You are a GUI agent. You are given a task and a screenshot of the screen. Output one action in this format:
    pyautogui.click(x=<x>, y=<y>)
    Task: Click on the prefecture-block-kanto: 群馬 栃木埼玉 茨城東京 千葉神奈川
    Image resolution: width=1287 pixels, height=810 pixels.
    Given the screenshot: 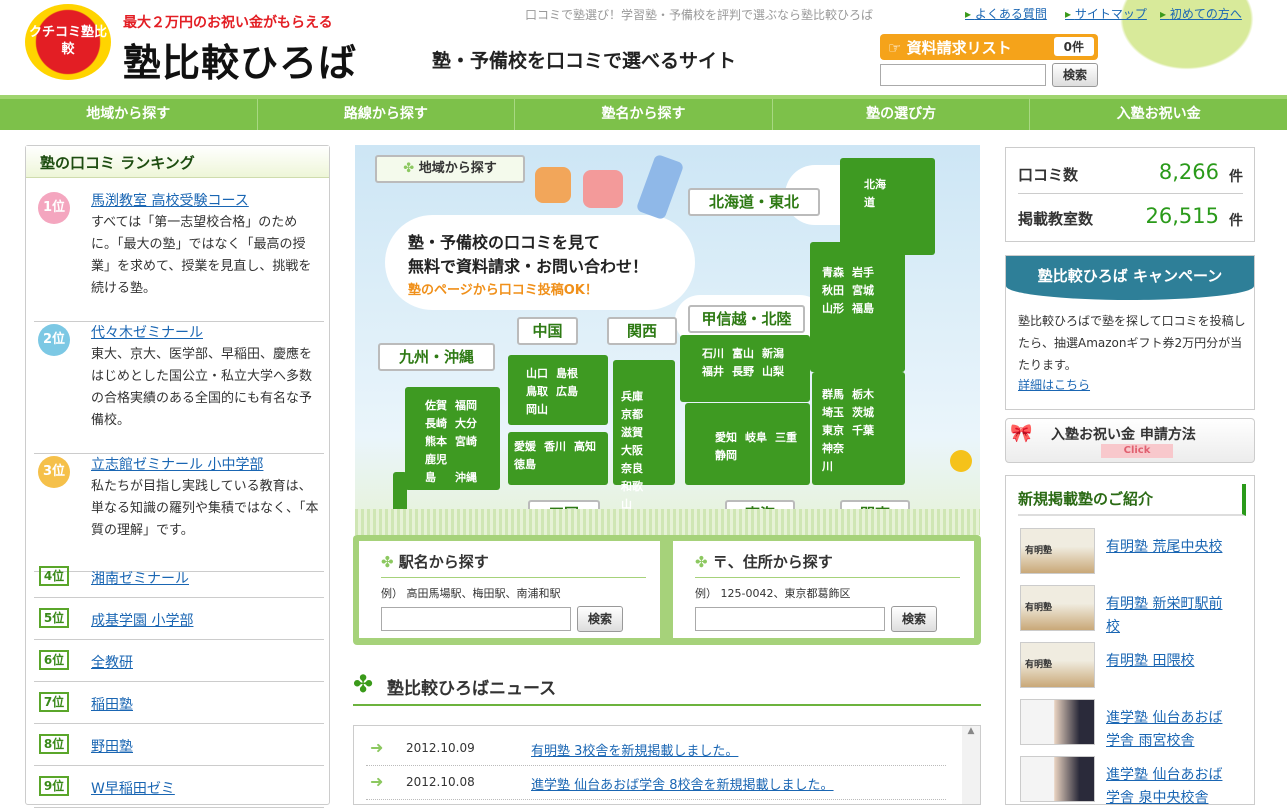 What is the action you would take?
    pyautogui.click(x=858, y=428)
    